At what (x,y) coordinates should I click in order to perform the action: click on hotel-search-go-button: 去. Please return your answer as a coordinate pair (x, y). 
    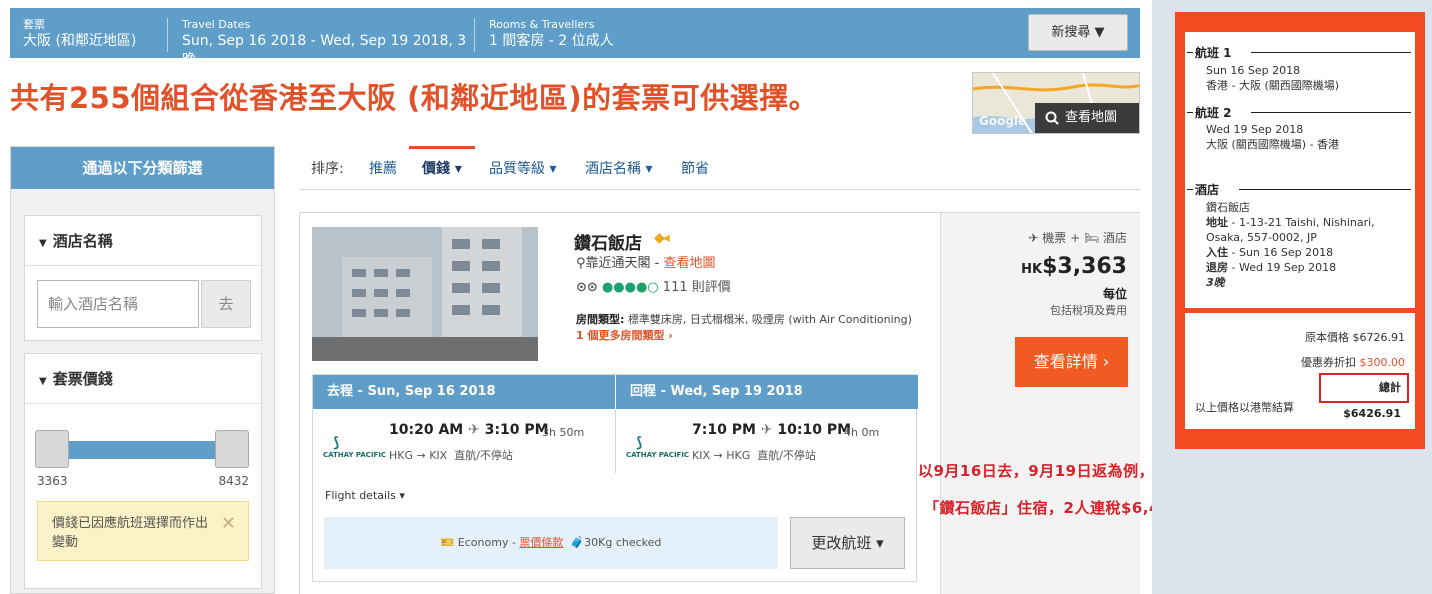
    Looking at the image, I should click on (226, 304).